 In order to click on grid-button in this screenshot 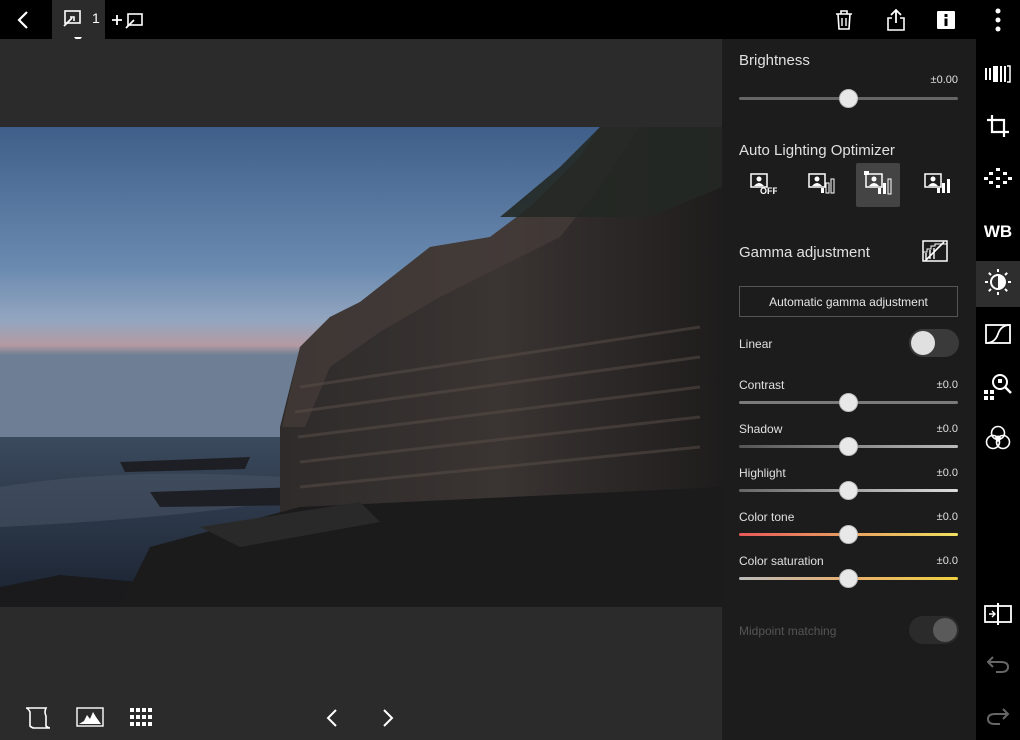, I will do `click(141, 719)`.